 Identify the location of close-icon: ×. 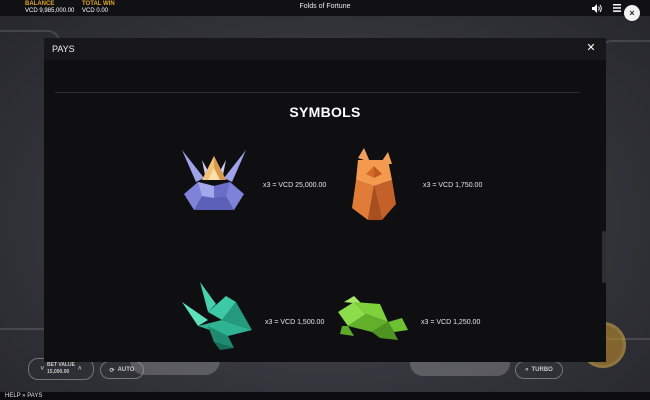
(632, 13).